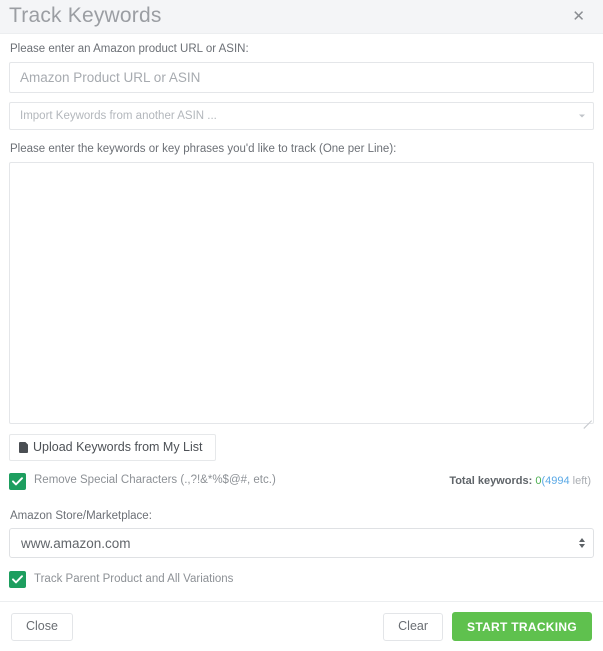 This screenshot has width=603, height=651. What do you see at coordinates (301, 626) in the screenshot?
I see `modal-footer: Close Clear START TRACKING` at bounding box center [301, 626].